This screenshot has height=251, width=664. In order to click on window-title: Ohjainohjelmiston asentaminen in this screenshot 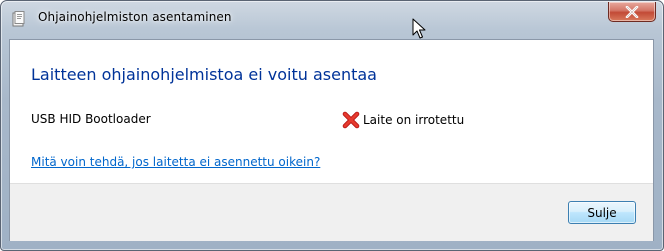, I will do `click(135, 17)`.